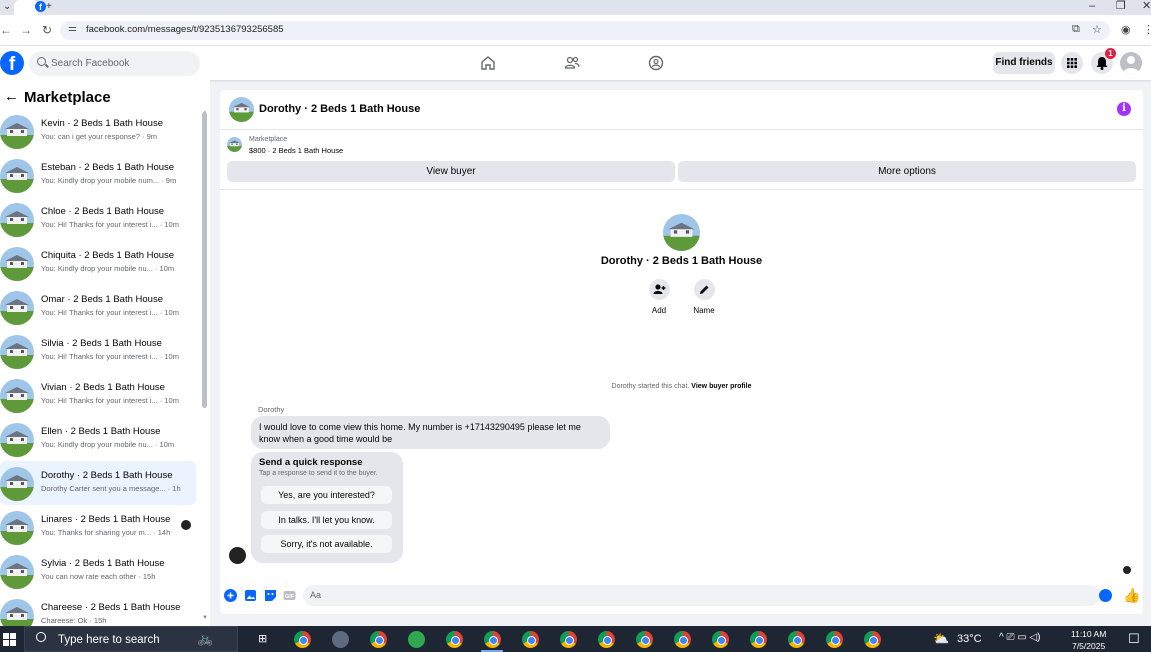 The height and width of the screenshot is (652, 1151). I want to click on add-person-icon, so click(659, 289).